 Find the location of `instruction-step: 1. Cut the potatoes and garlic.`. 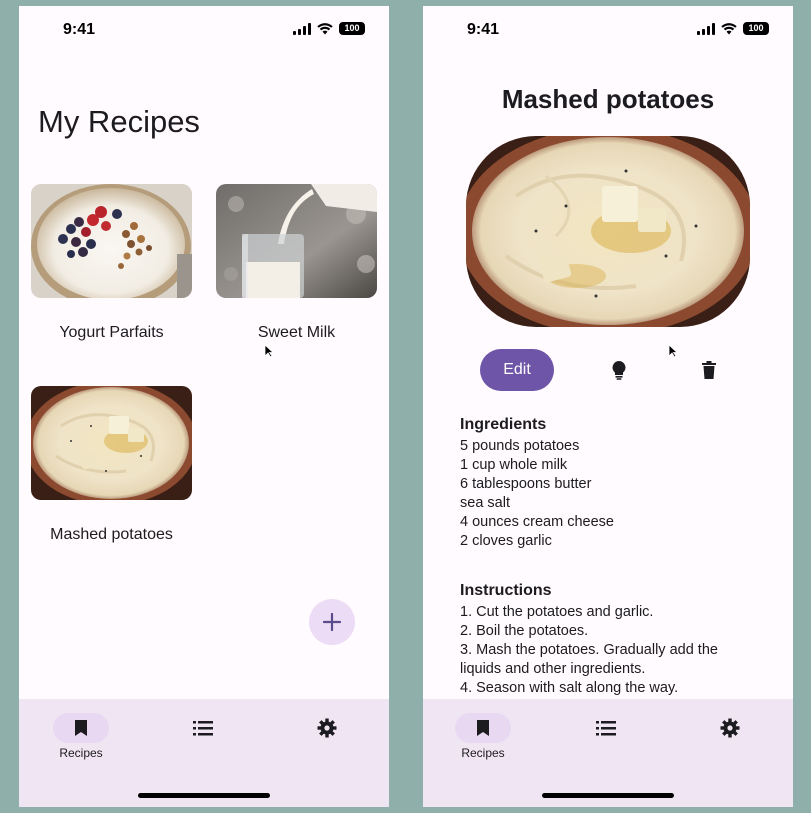

instruction-step: 1. Cut the potatoes and garlic. is located at coordinates (557, 612).